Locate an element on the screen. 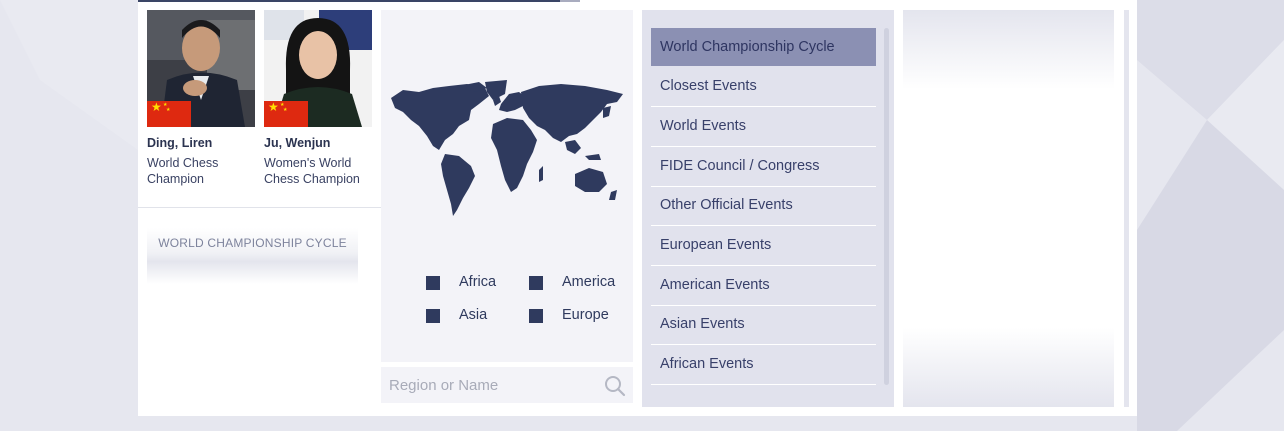 The height and width of the screenshot is (431, 1284). background-pattern-left is located at coordinates (69, 75).